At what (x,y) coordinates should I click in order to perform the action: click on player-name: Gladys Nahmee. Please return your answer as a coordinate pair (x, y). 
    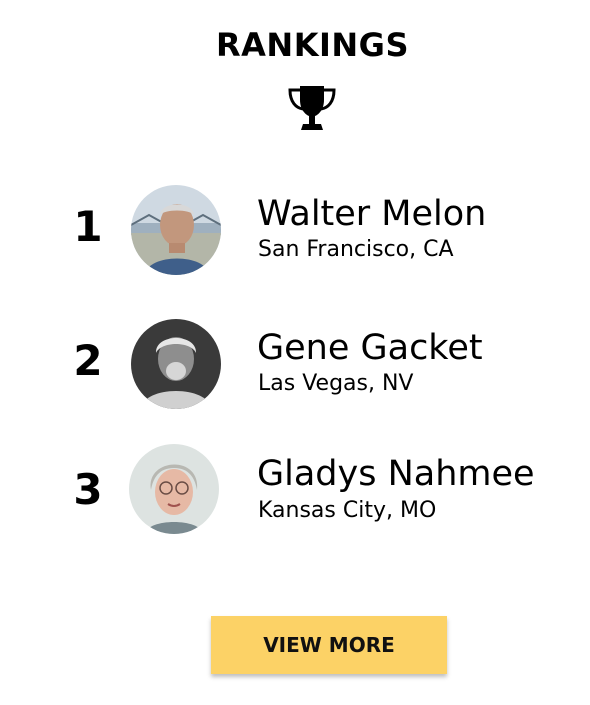
    Looking at the image, I should click on (396, 474).